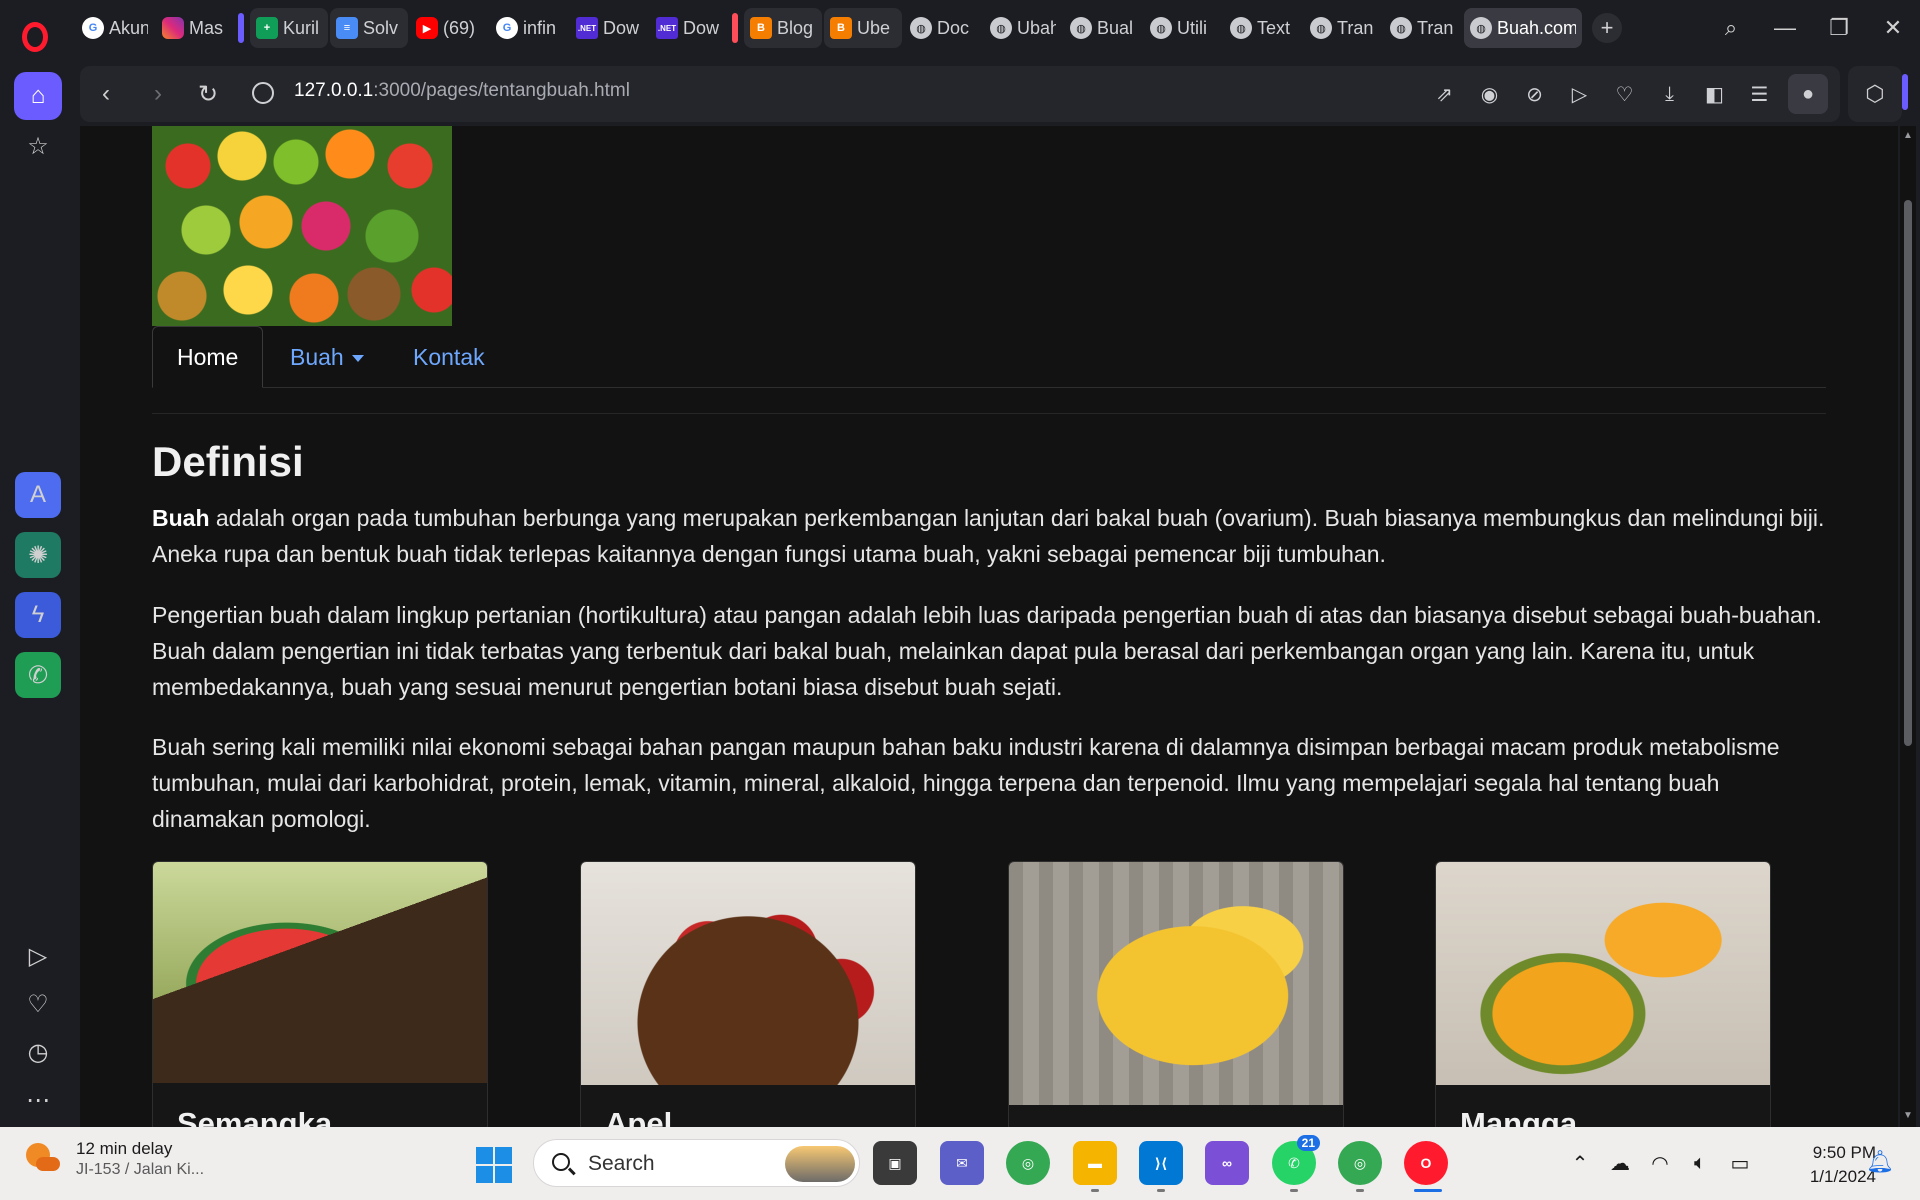  I want to click on opera-taskbar-icon: O, so click(1426, 1163).